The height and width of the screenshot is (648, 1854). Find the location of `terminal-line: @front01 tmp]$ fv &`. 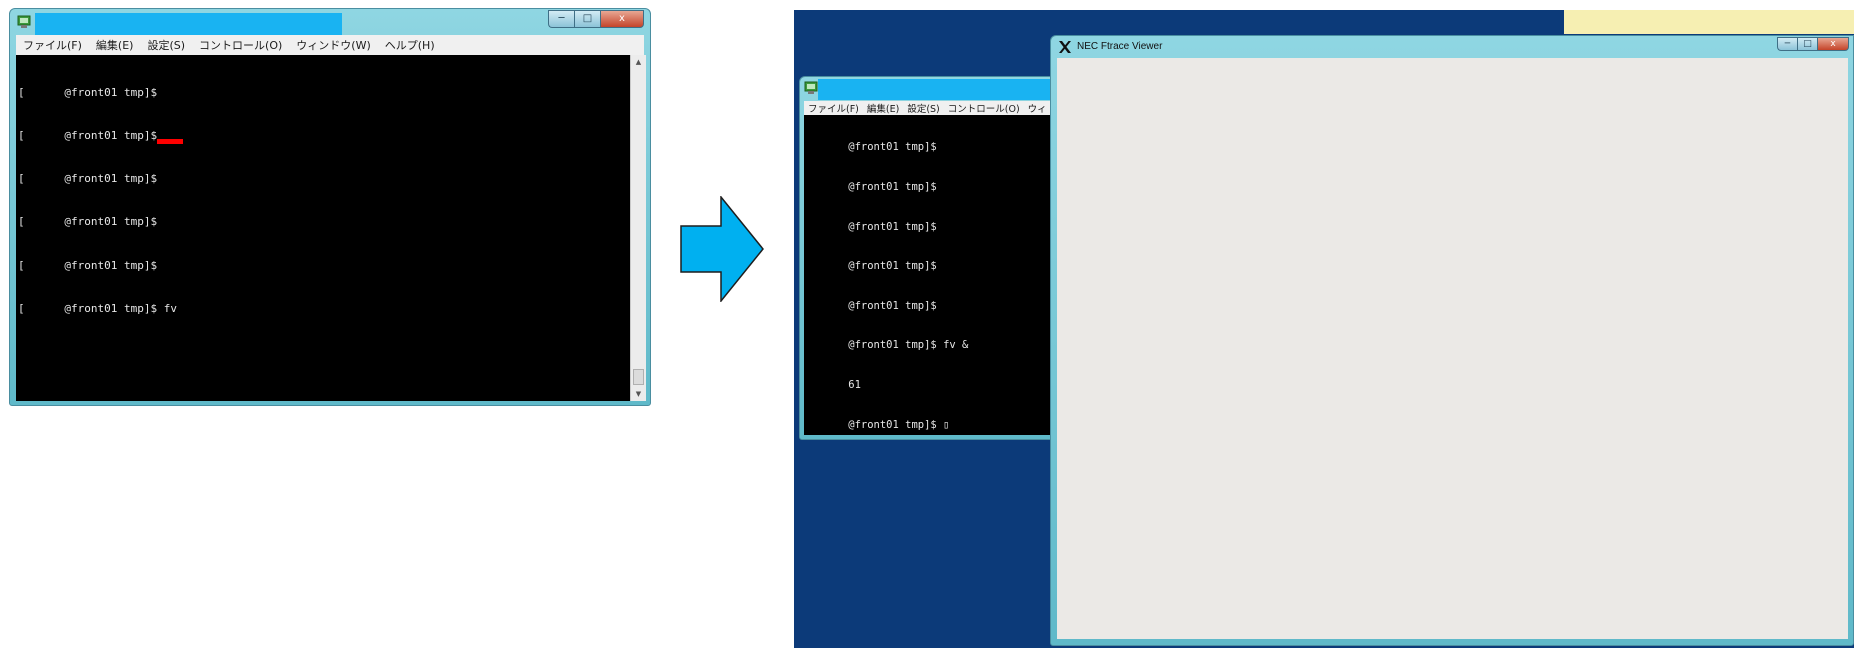

terminal-line: @front01 tmp]$ fv & is located at coordinates (886, 345).